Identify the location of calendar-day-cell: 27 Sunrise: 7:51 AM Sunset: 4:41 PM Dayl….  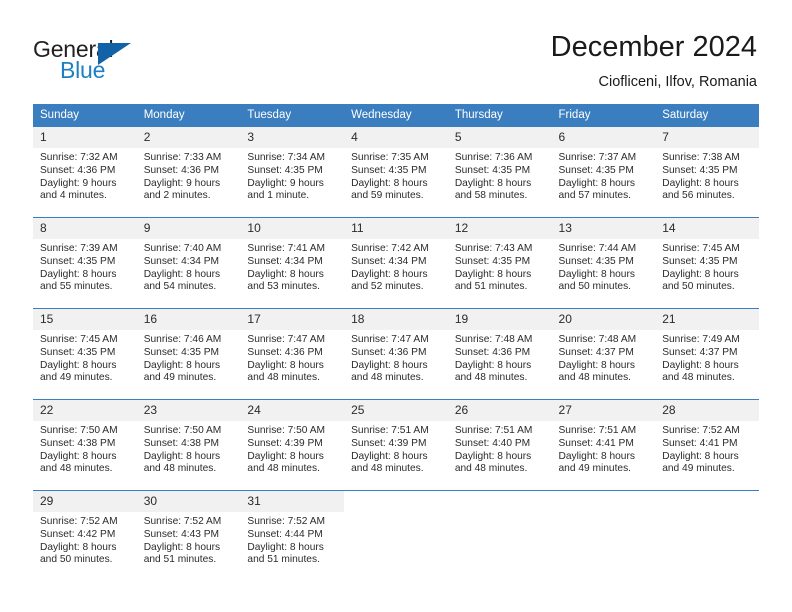
(603, 445).